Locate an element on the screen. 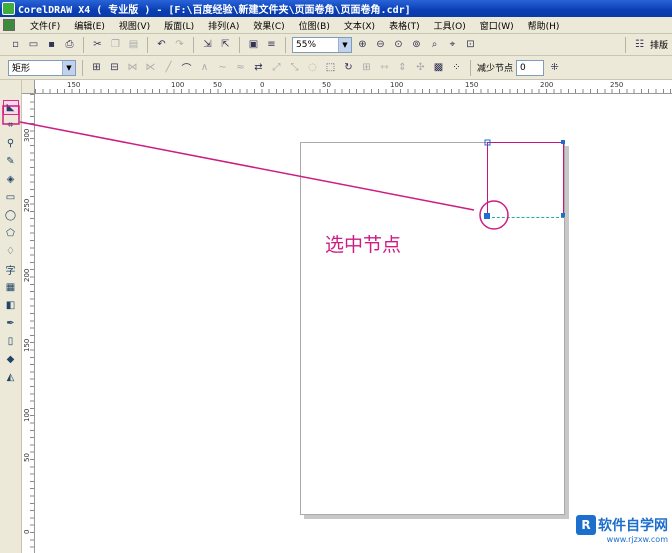 This screenshot has height=553, width=672. watermark: R 软件自学网 www.rjzxw.com is located at coordinates (608, 533).